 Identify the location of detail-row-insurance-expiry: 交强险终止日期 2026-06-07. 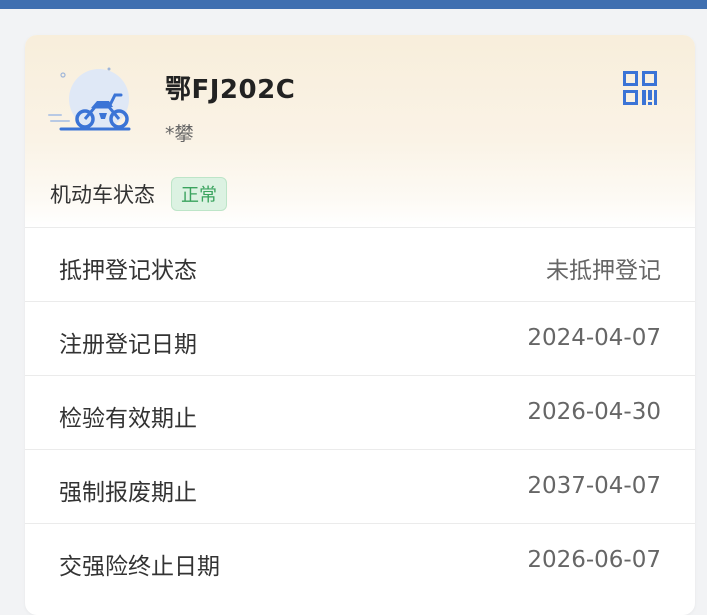
(360, 560).